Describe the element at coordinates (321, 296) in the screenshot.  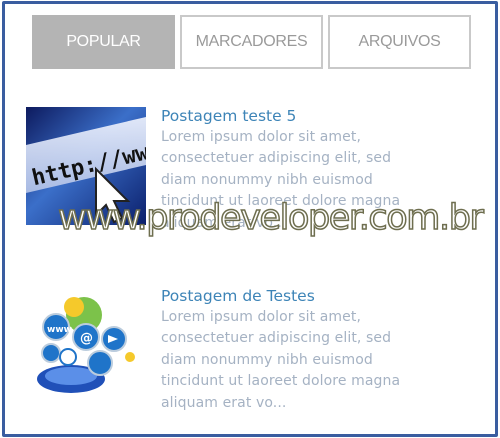
I see `post-title-link: Postagem de Testes` at that location.